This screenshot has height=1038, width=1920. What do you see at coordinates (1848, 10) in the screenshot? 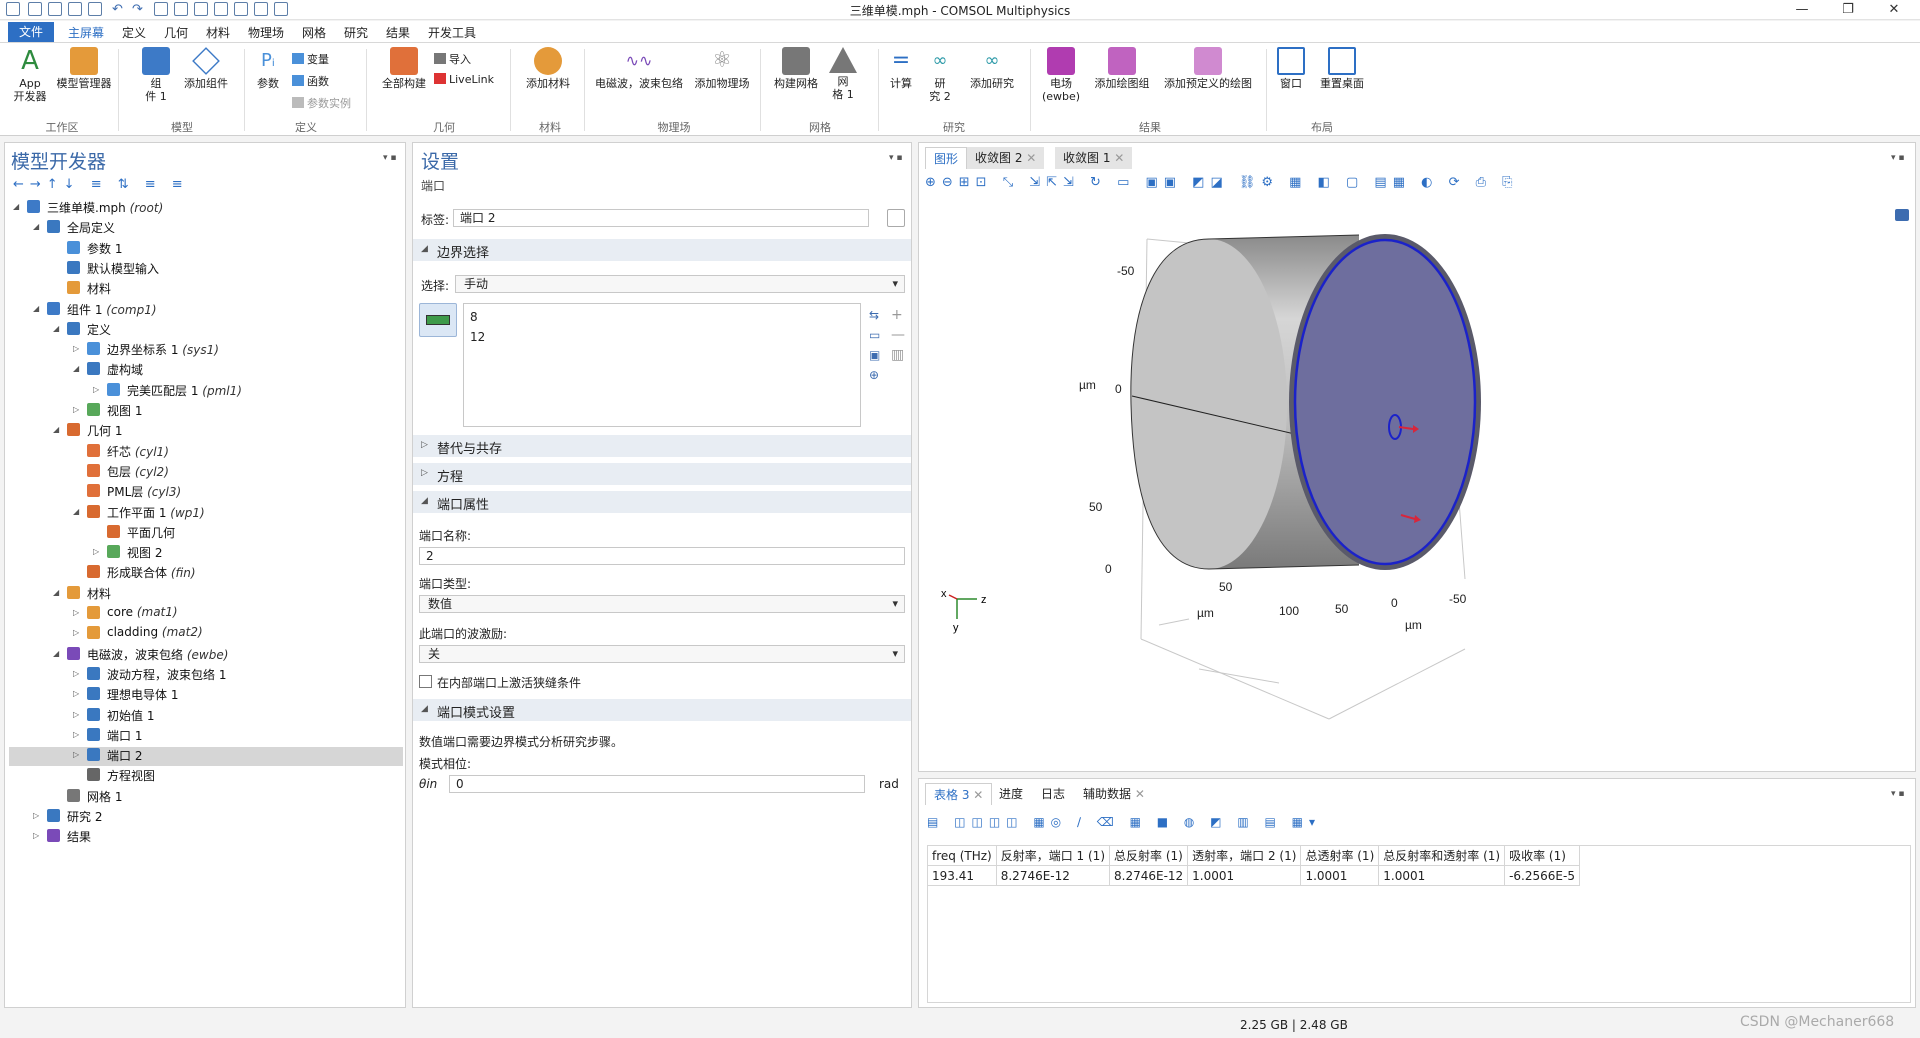
I see `maximize-button: ❐` at bounding box center [1848, 10].